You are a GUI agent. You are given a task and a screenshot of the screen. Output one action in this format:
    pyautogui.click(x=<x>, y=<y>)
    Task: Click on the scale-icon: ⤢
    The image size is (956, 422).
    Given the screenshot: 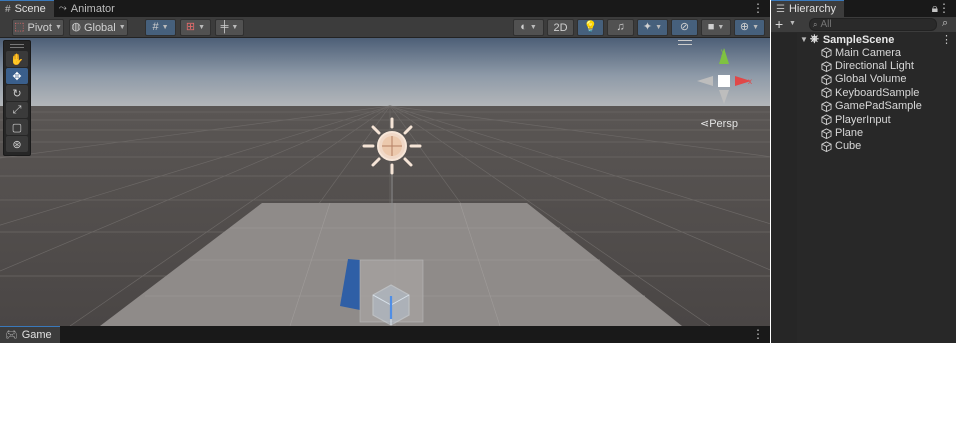 What is the action you would take?
    pyautogui.click(x=17, y=109)
    